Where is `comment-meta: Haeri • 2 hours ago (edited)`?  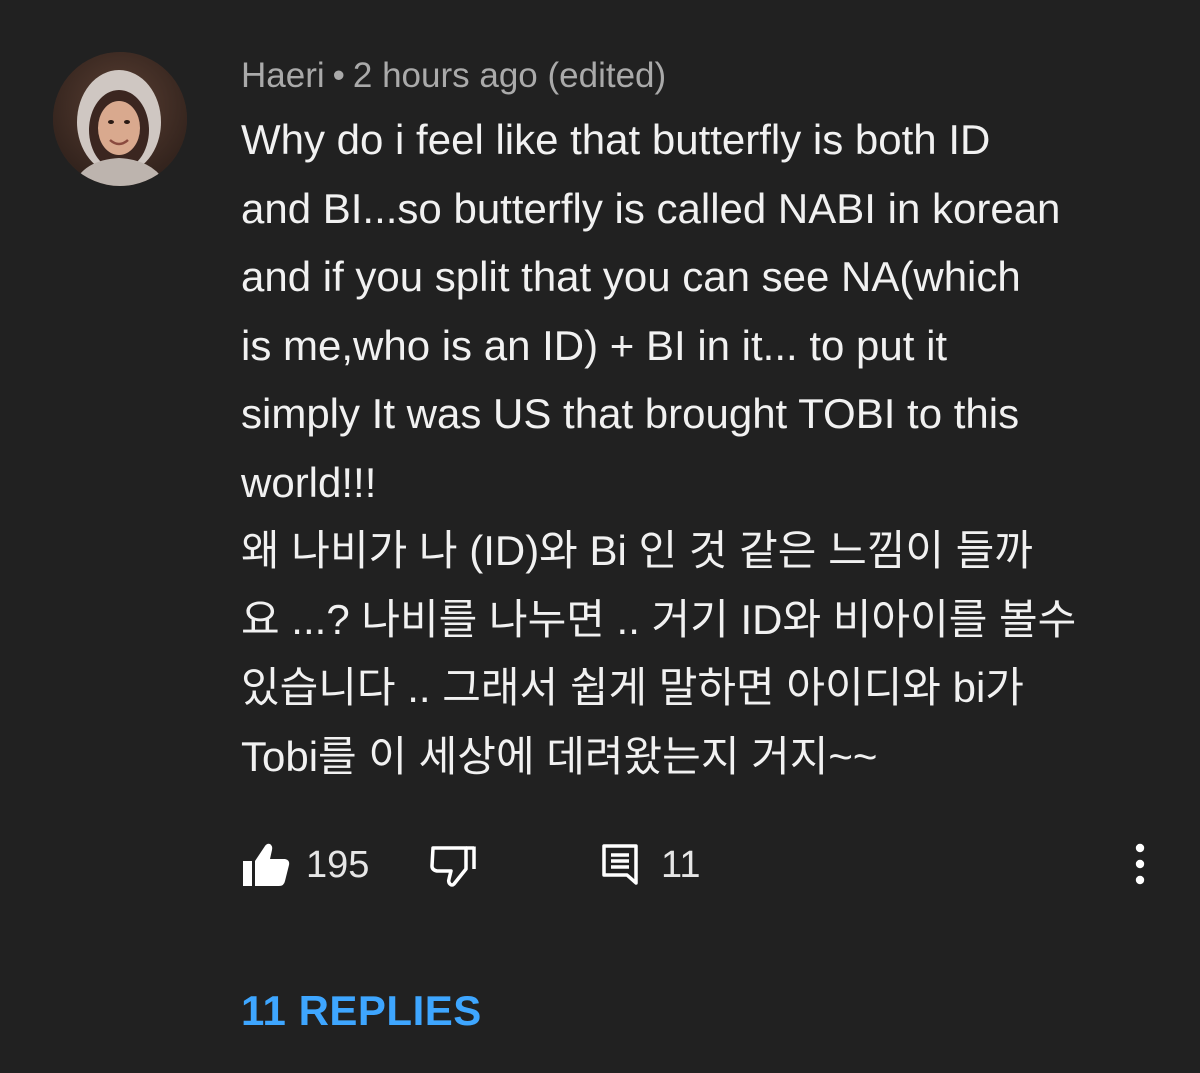 comment-meta: Haeri • 2 hours ago (edited) is located at coordinates (453, 76).